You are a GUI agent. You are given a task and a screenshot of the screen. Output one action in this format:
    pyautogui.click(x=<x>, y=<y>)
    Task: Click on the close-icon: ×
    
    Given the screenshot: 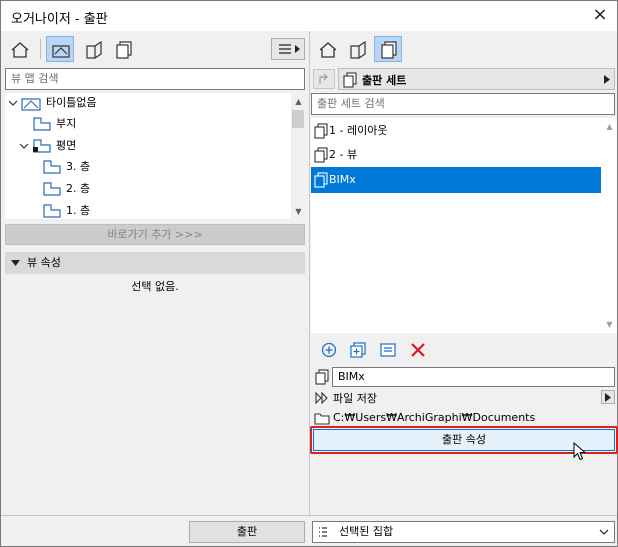 What is the action you would take?
    pyautogui.click(x=600, y=16)
    